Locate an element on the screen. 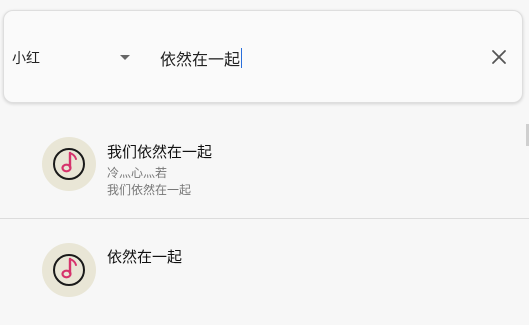  source-select: 小红 is located at coordinates (72, 58).